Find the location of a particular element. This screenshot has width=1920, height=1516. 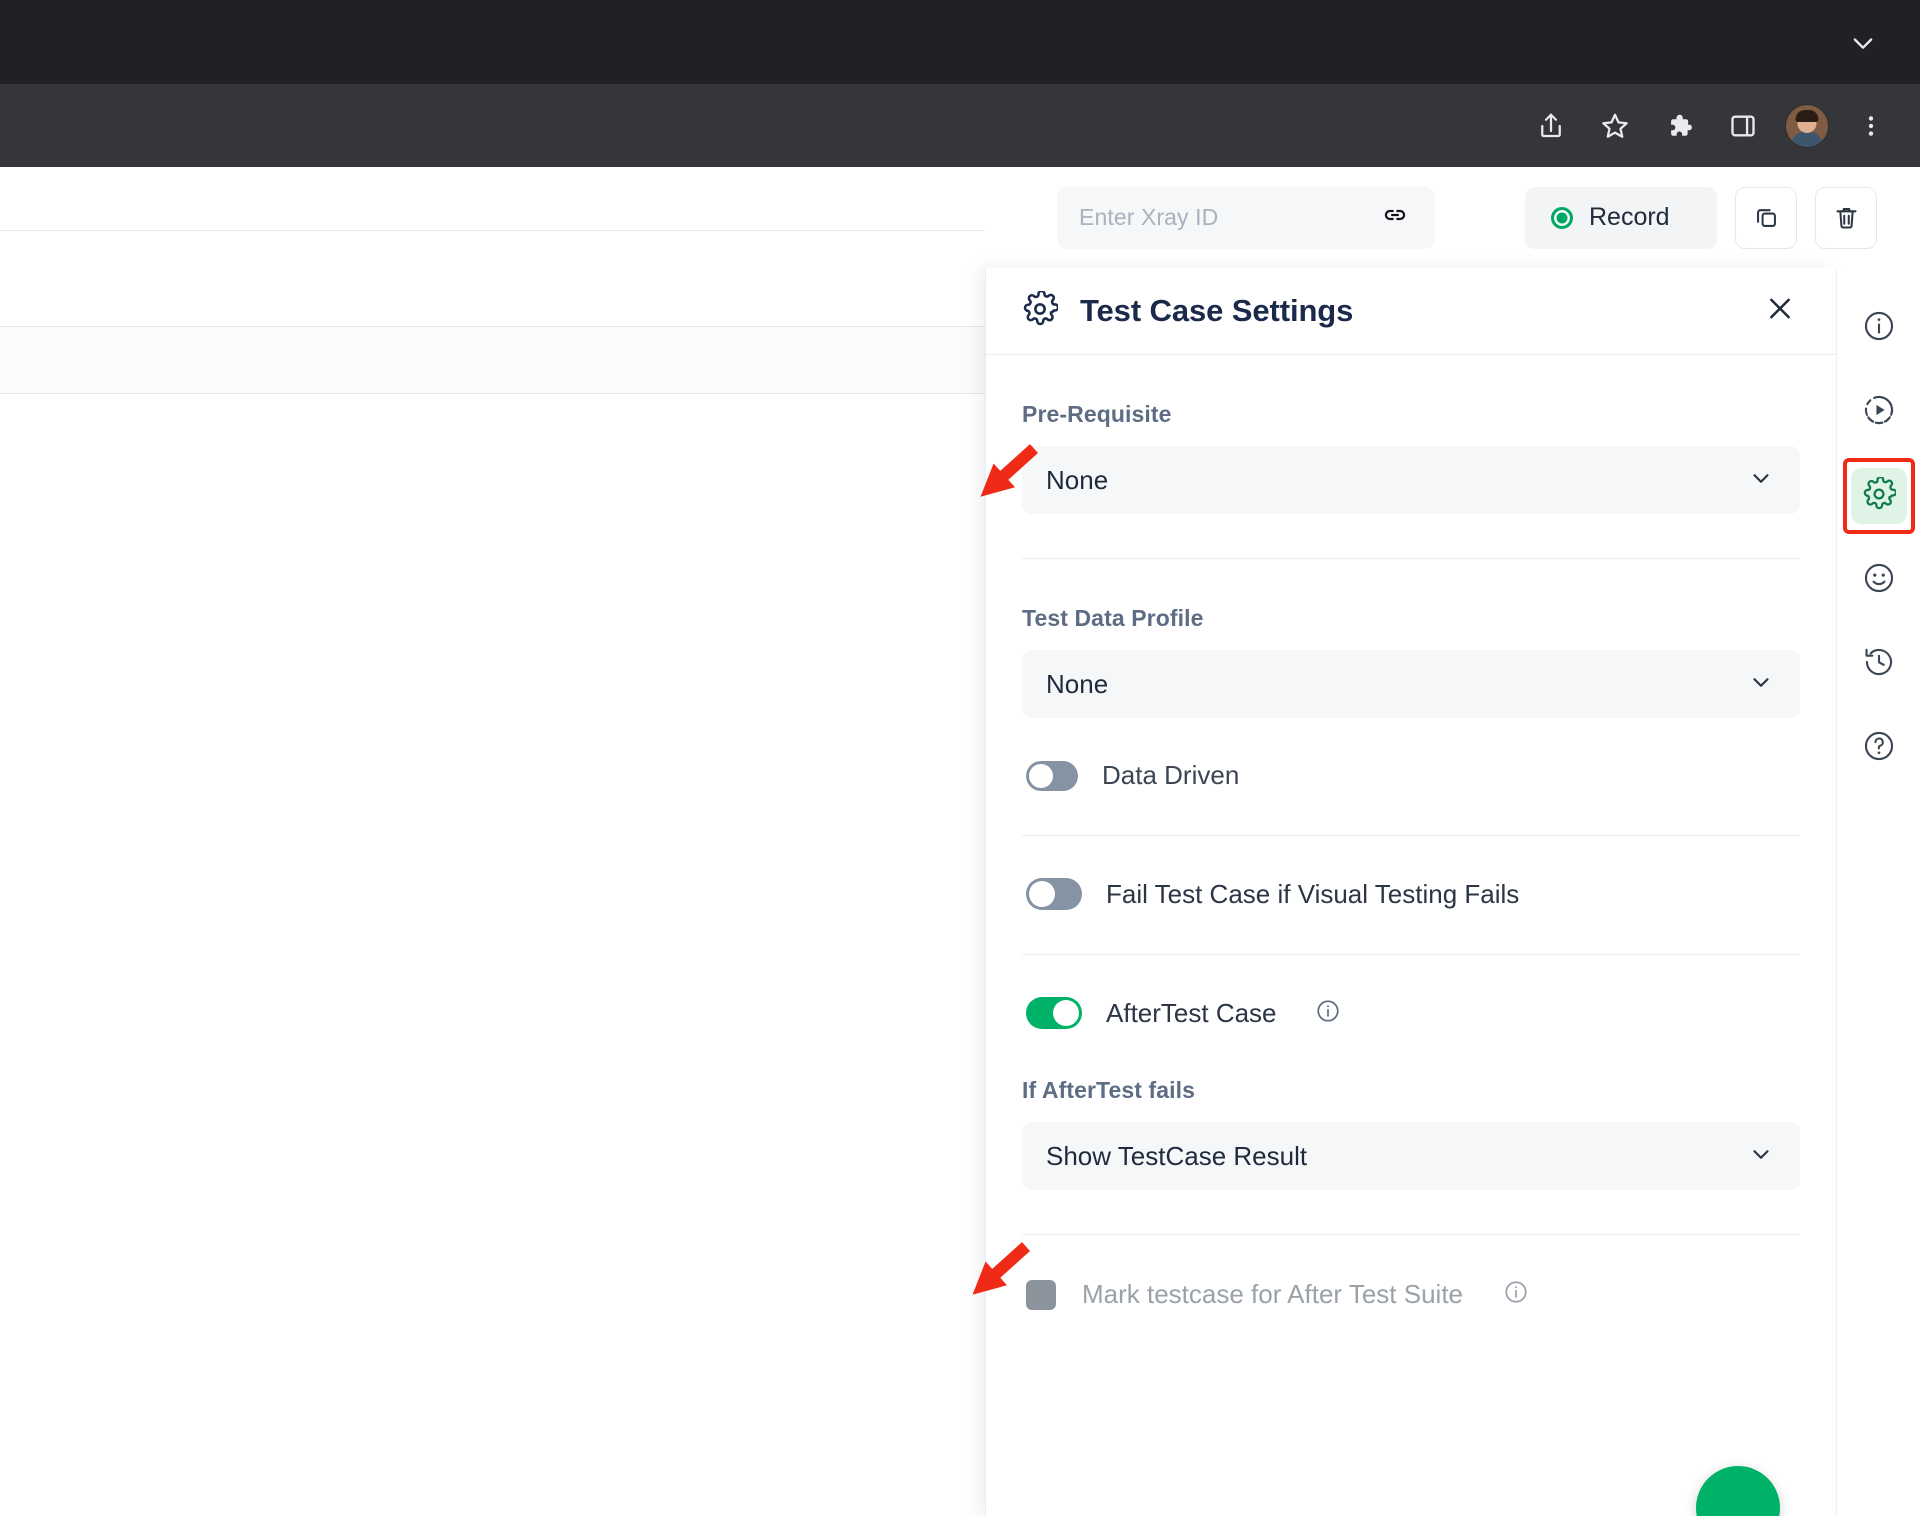

rail-item-persona is located at coordinates (1879, 580).